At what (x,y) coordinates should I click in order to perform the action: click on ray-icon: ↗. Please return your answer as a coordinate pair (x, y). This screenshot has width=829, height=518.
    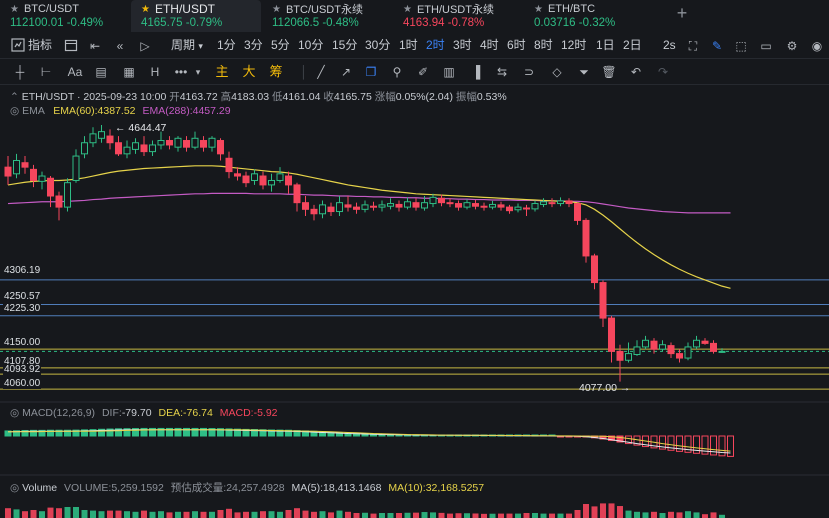
    Looking at the image, I should click on (346, 72).